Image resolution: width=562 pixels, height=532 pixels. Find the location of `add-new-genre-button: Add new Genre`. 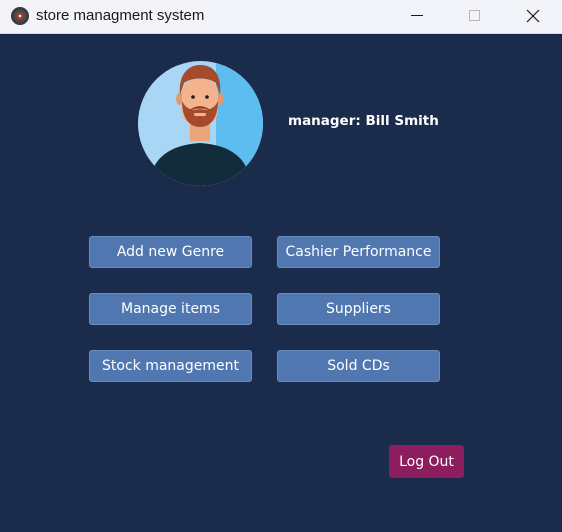

add-new-genre-button: Add new Genre is located at coordinates (170, 252).